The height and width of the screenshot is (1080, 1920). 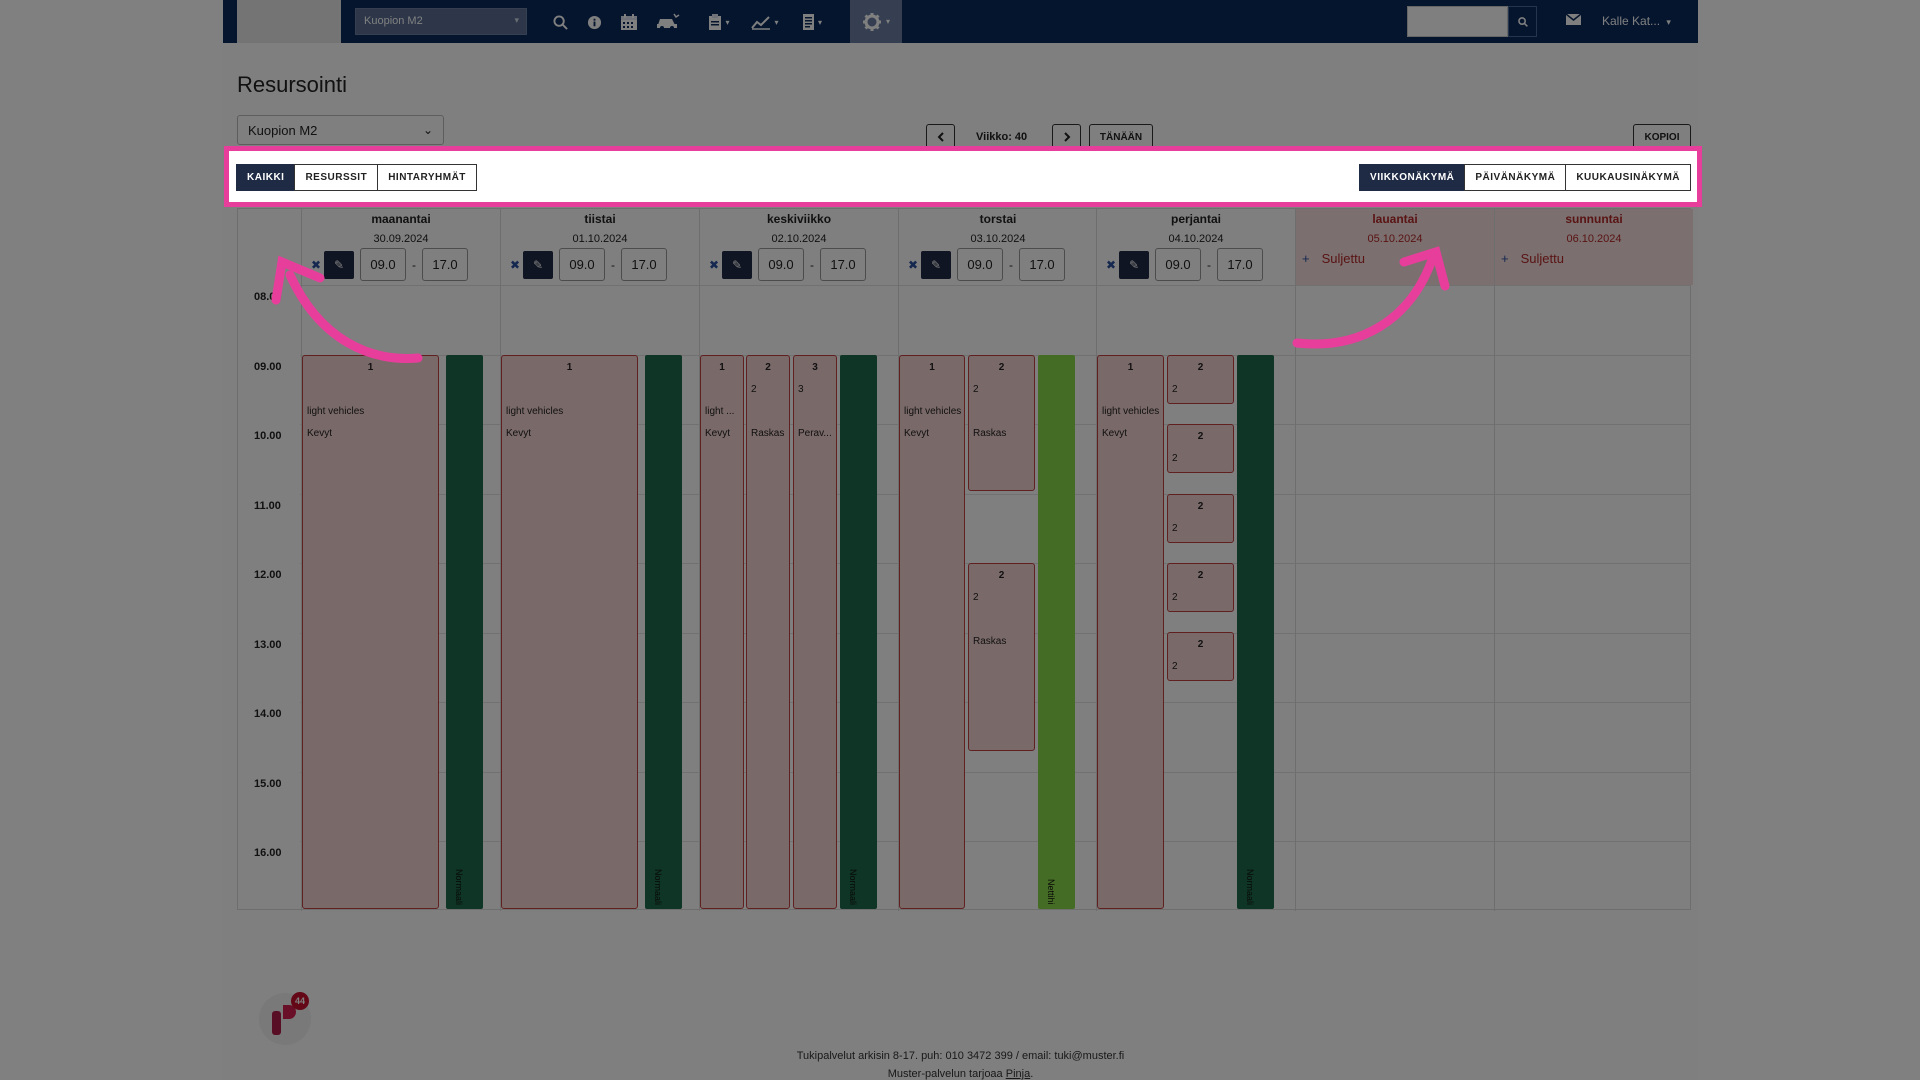 What do you see at coordinates (266, 177) in the screenshot?
I see `tab-kaikki: KAIKKI` at bounding box center [266, 177].